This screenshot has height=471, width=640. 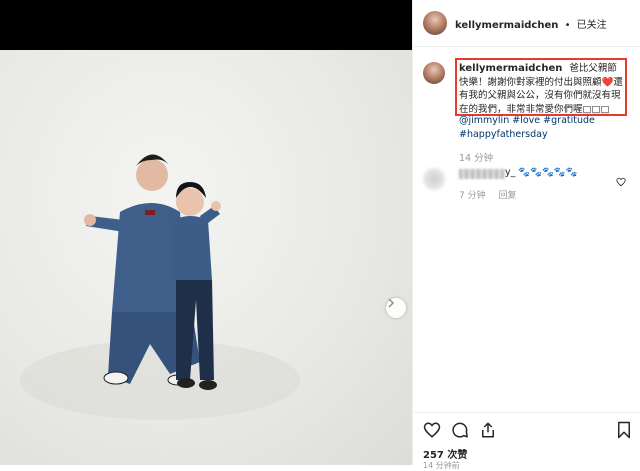 I want to click on mention-jimmylin: @jimmylin, so click(x=484, y=120).